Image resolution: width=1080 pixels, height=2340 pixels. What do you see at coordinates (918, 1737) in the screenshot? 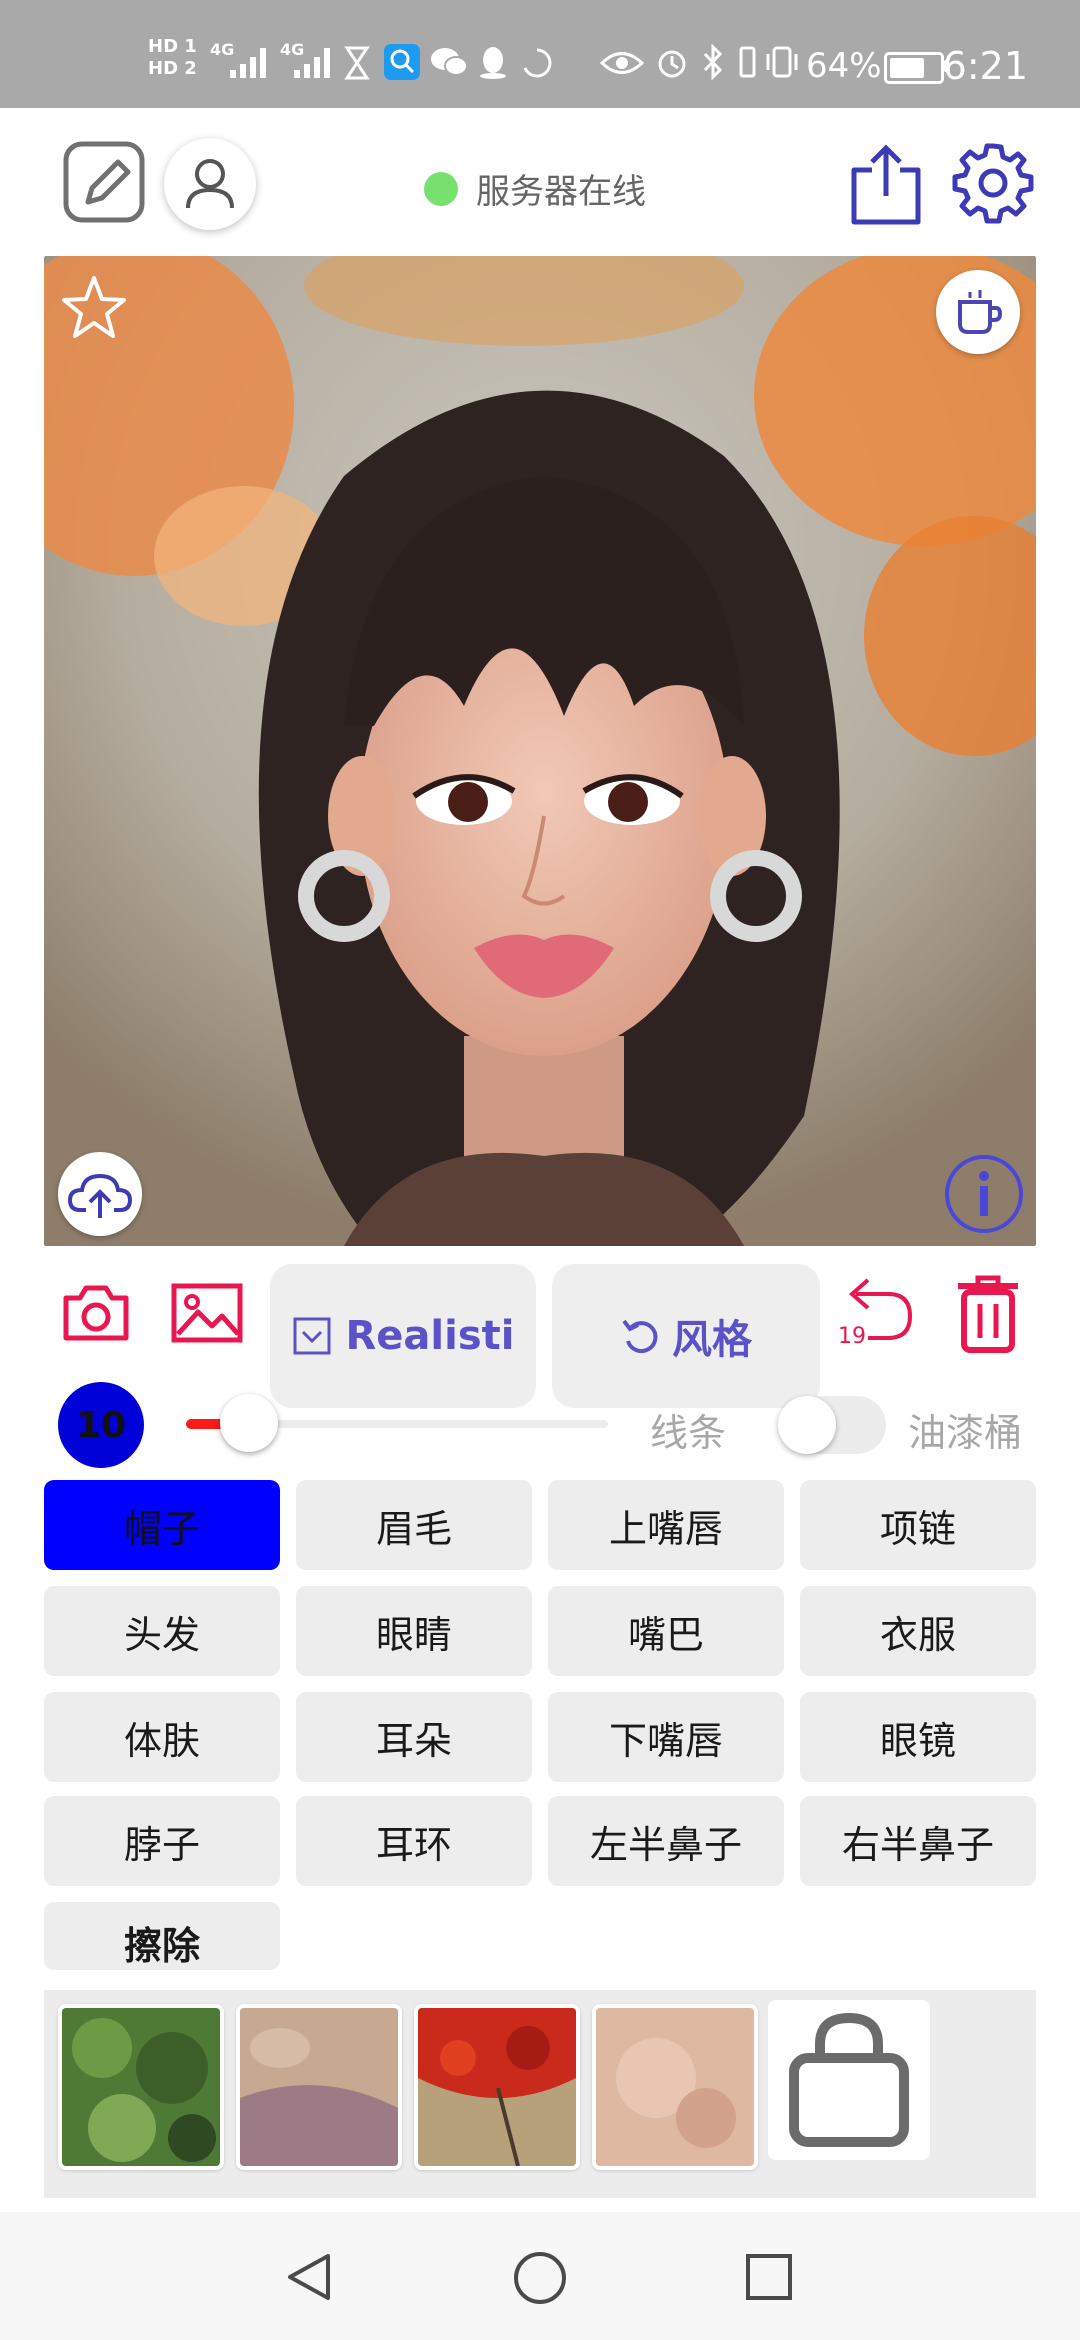
I see `part-button: 眼镜` at bounding box center [918, 1737].